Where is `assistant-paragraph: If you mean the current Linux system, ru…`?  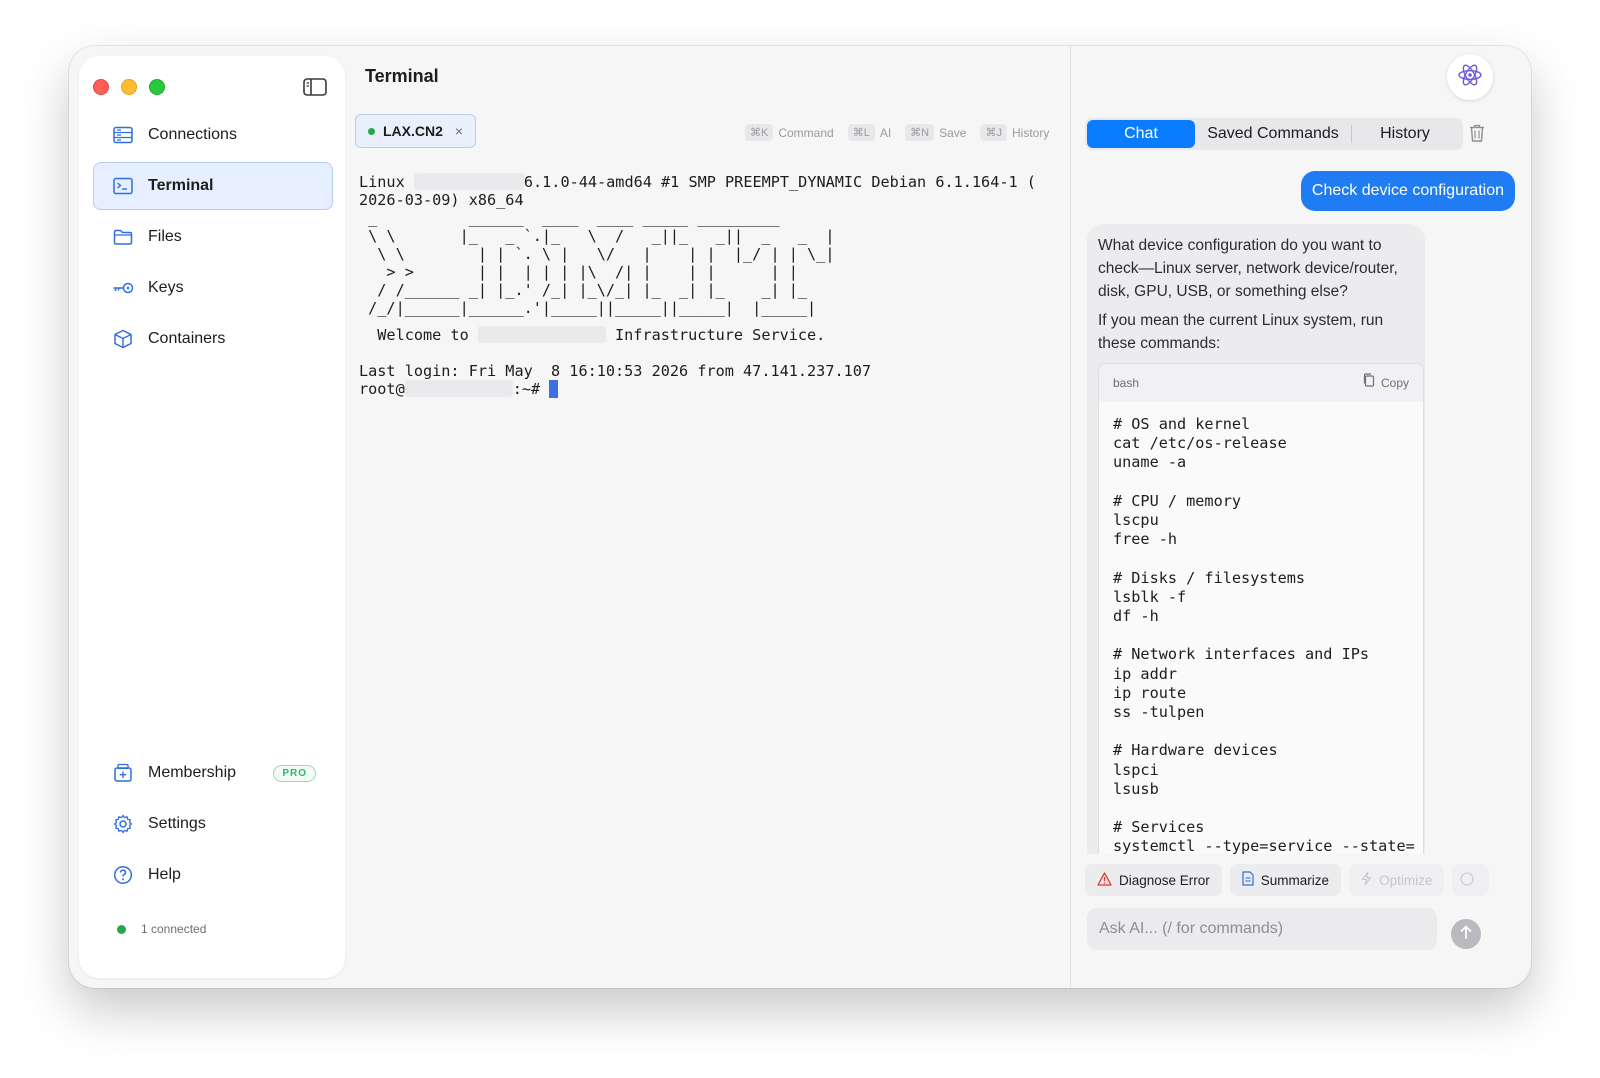 assistant-paragraph: If you mean the current Linux system, ru… is located at coordinates (1241, 332).